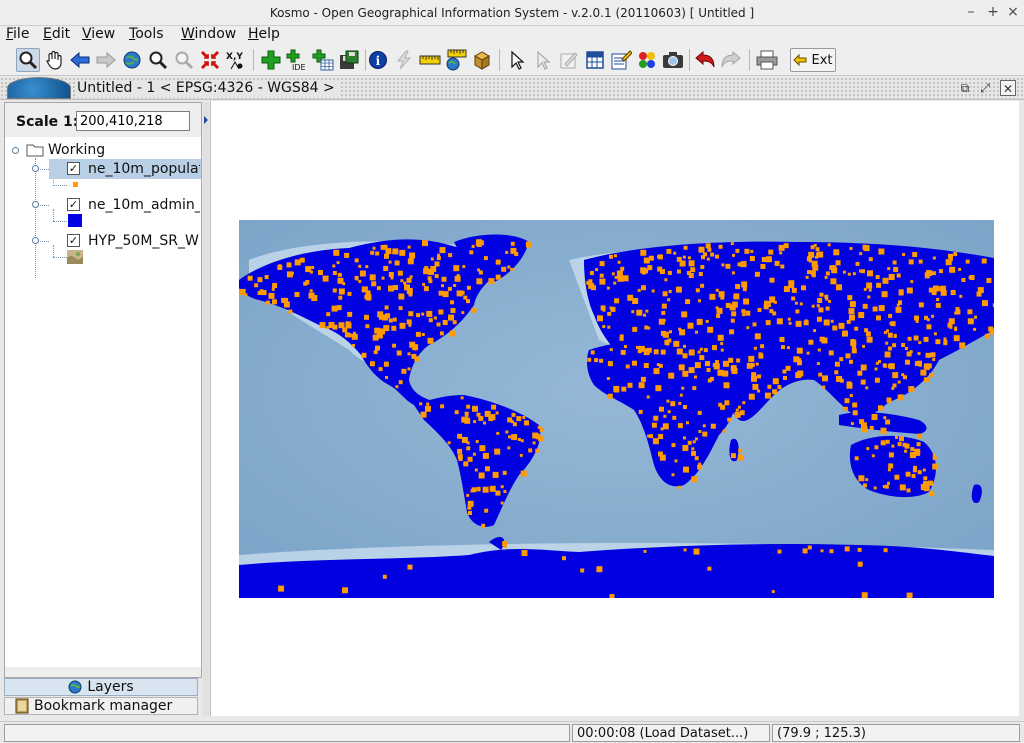 Image resolution: width=1024 pixels, height=743 pixels. Describe the element at coordinates (482, 60) in the screenshot. I see `box-icon` at that location.